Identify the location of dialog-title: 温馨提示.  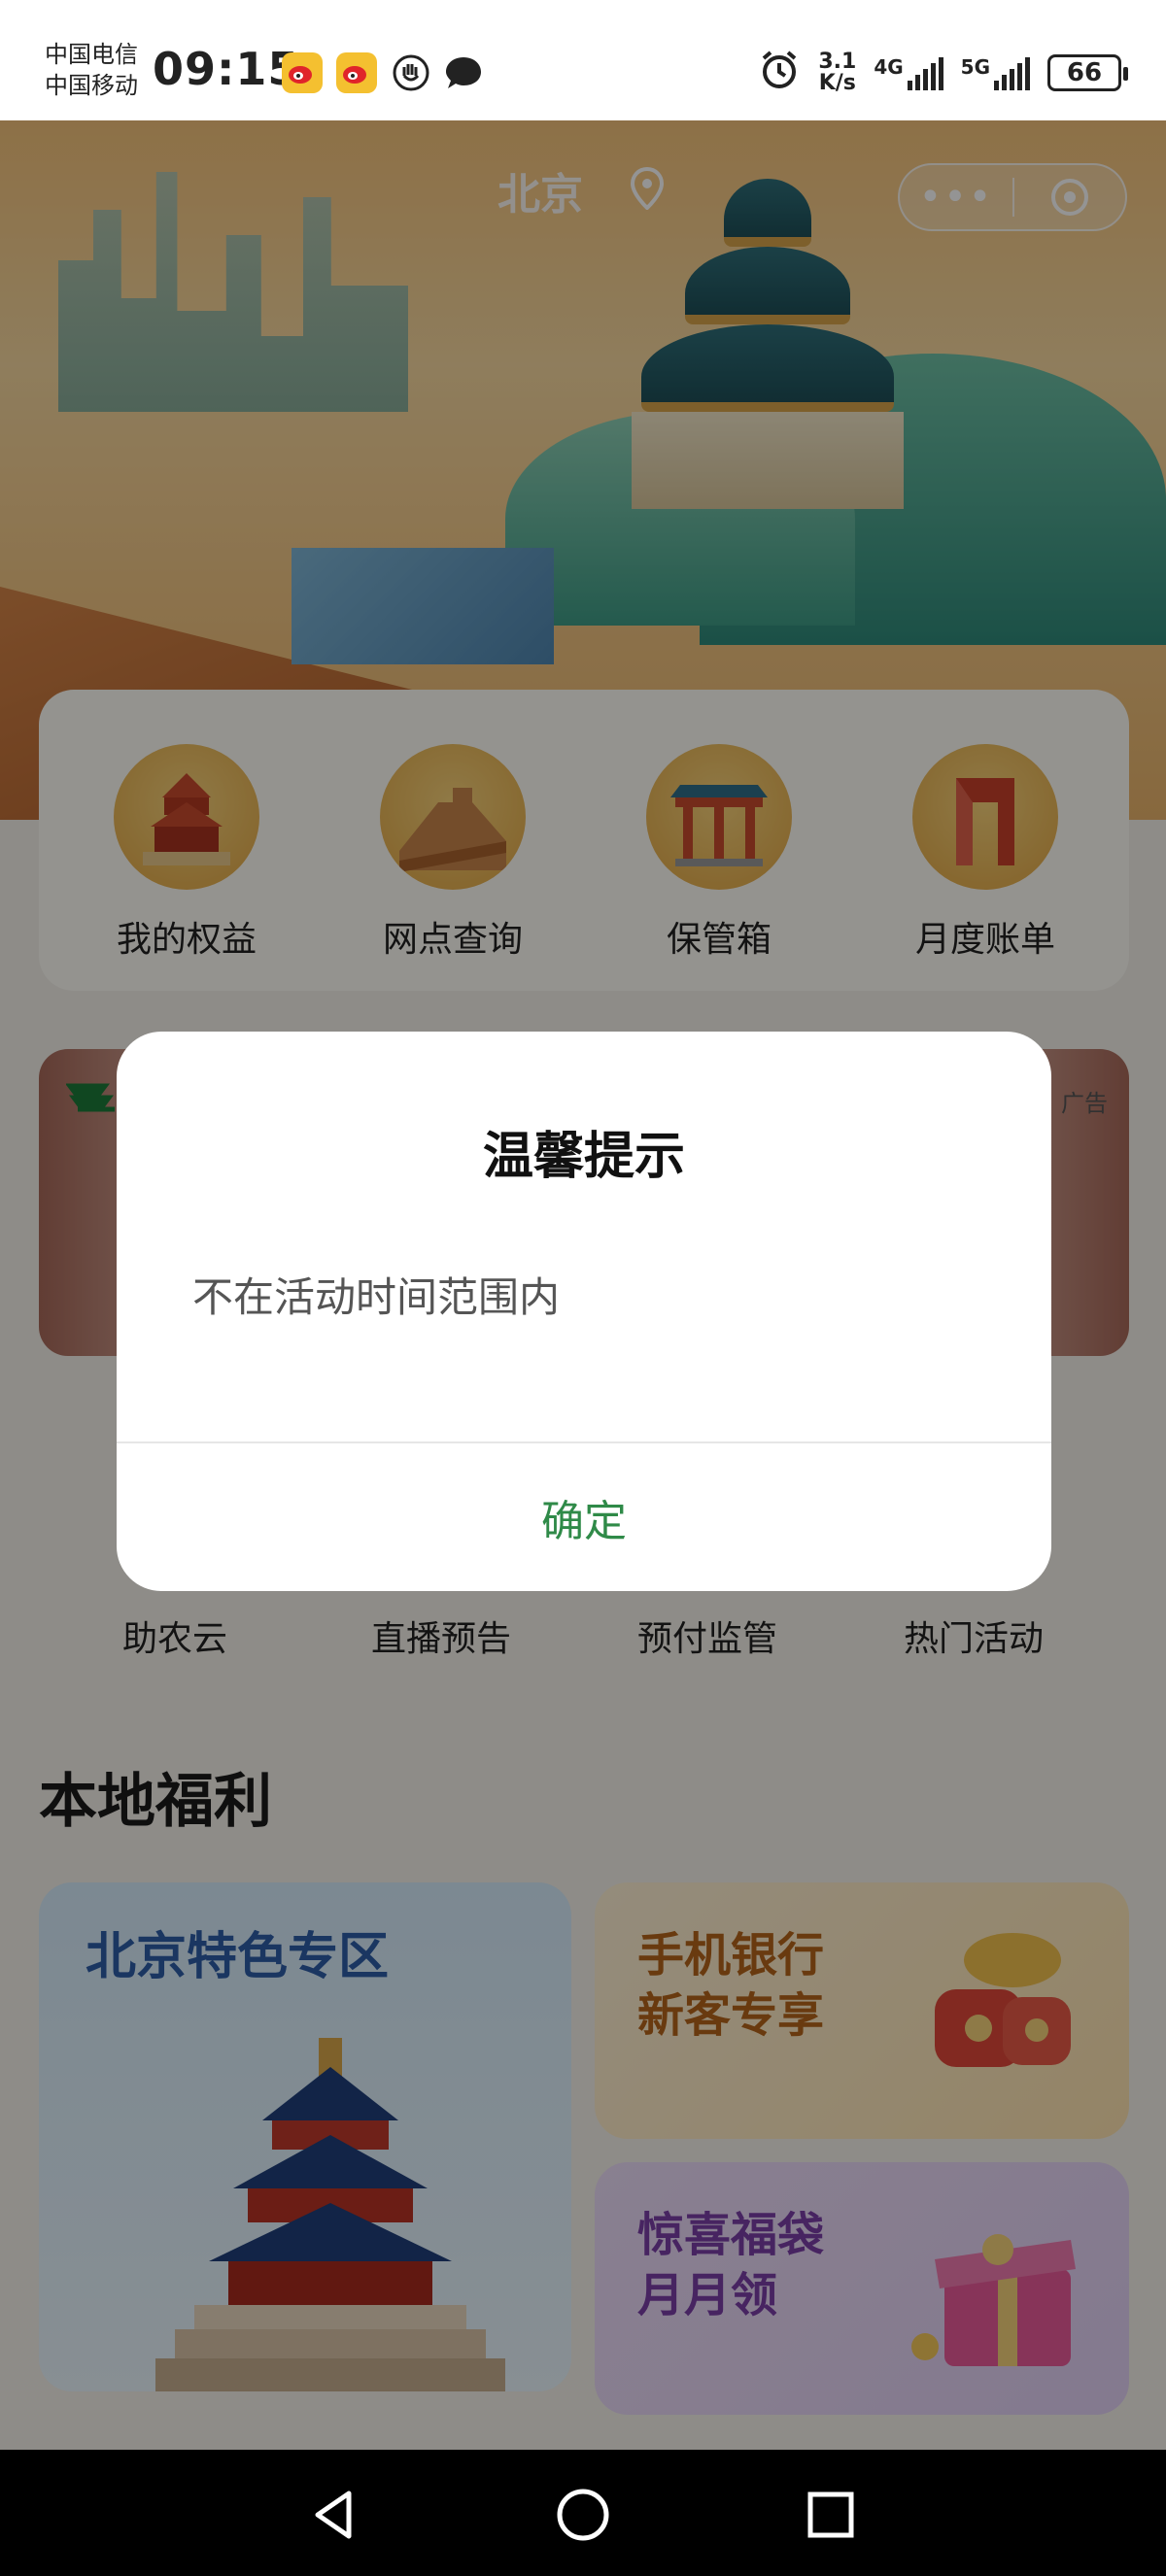
(583, 1157).